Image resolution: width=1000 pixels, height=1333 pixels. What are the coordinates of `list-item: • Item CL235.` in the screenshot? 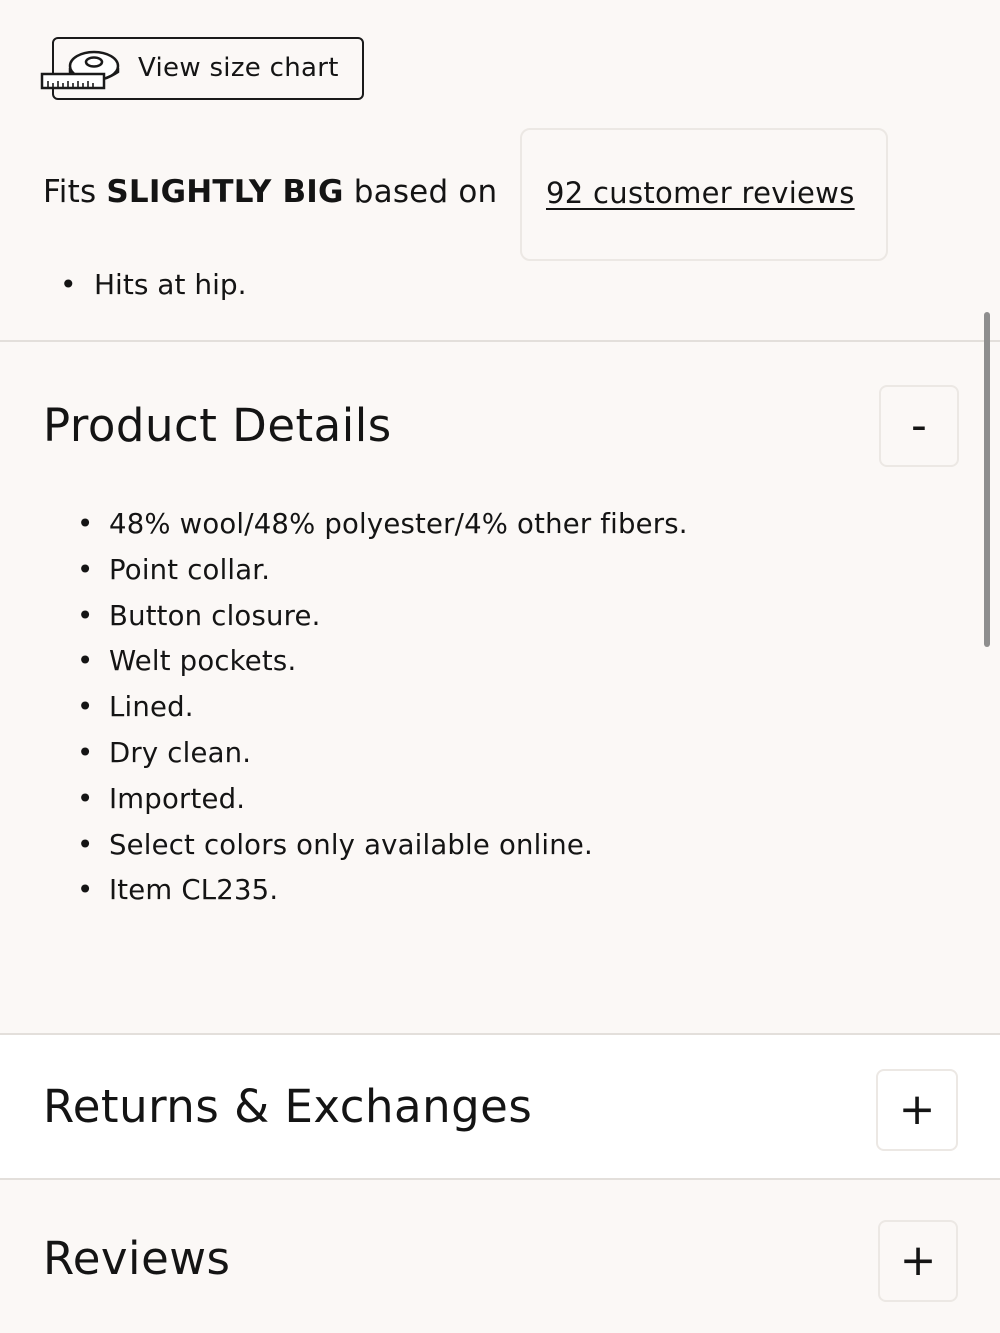 It's located at (382, 891).